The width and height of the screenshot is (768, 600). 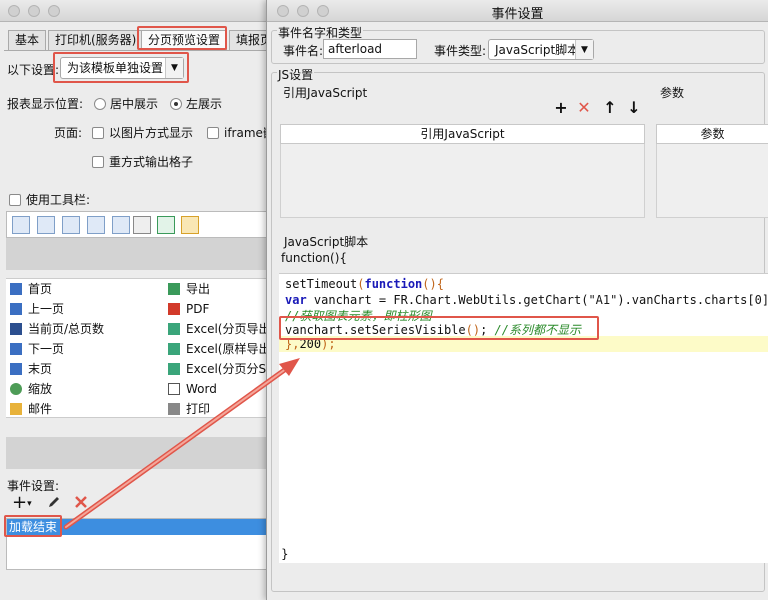 What do you see at coordinates (100, 104) in the screenshot?
I see `radio-center-icon` at bounding box center [100, 104].